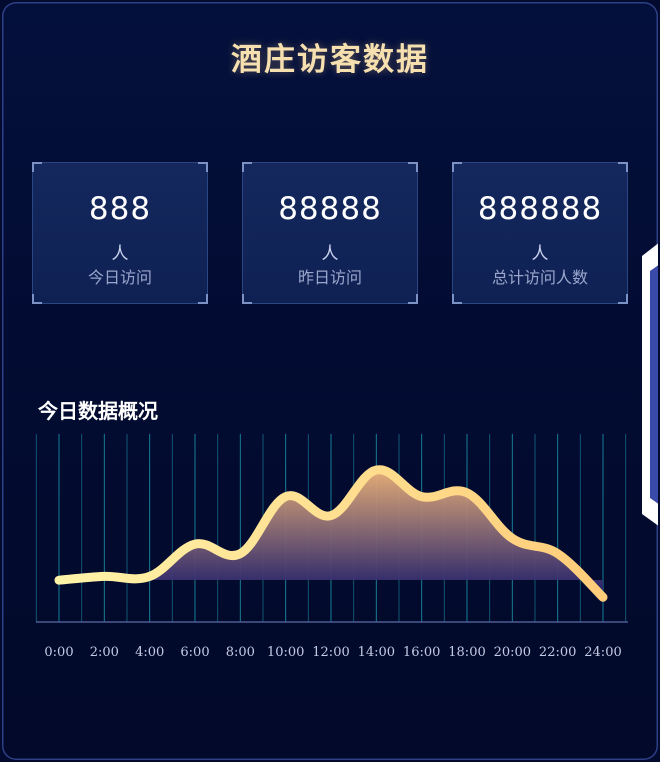 Image resolution: width=660 pixels, height=762 pixels. What do you see at coordinates (194, 652) in the screenshot?
I see `x-tick-label: 6:00` at bounding box center [194, 652].